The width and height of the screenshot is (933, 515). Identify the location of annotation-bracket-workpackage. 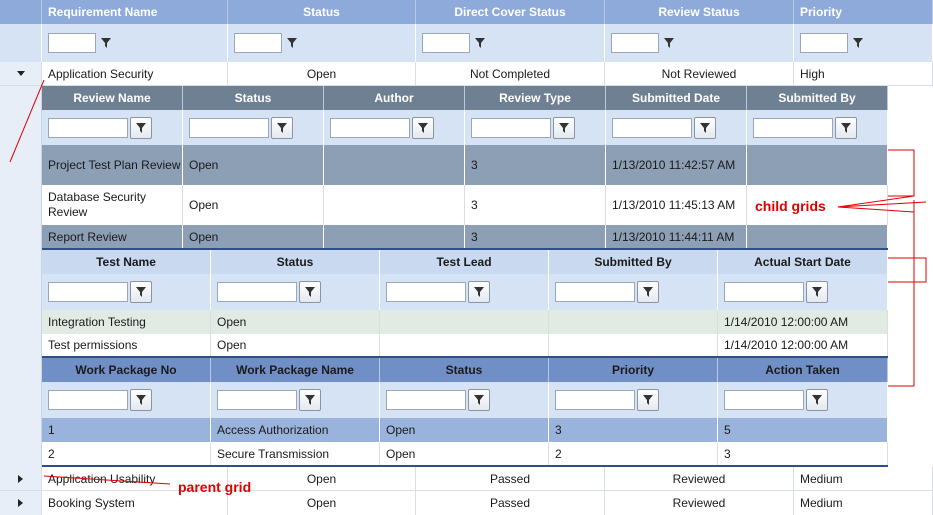
(901, 293).